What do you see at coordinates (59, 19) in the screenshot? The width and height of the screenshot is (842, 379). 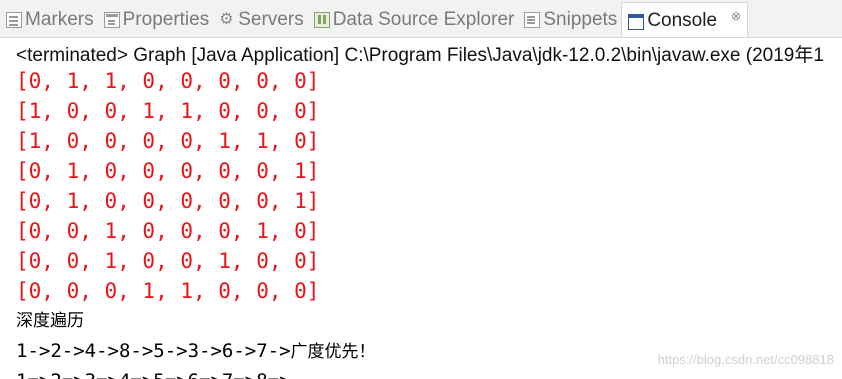 I see `tab-markers-label: Markers` at bounding box center [59, 19].